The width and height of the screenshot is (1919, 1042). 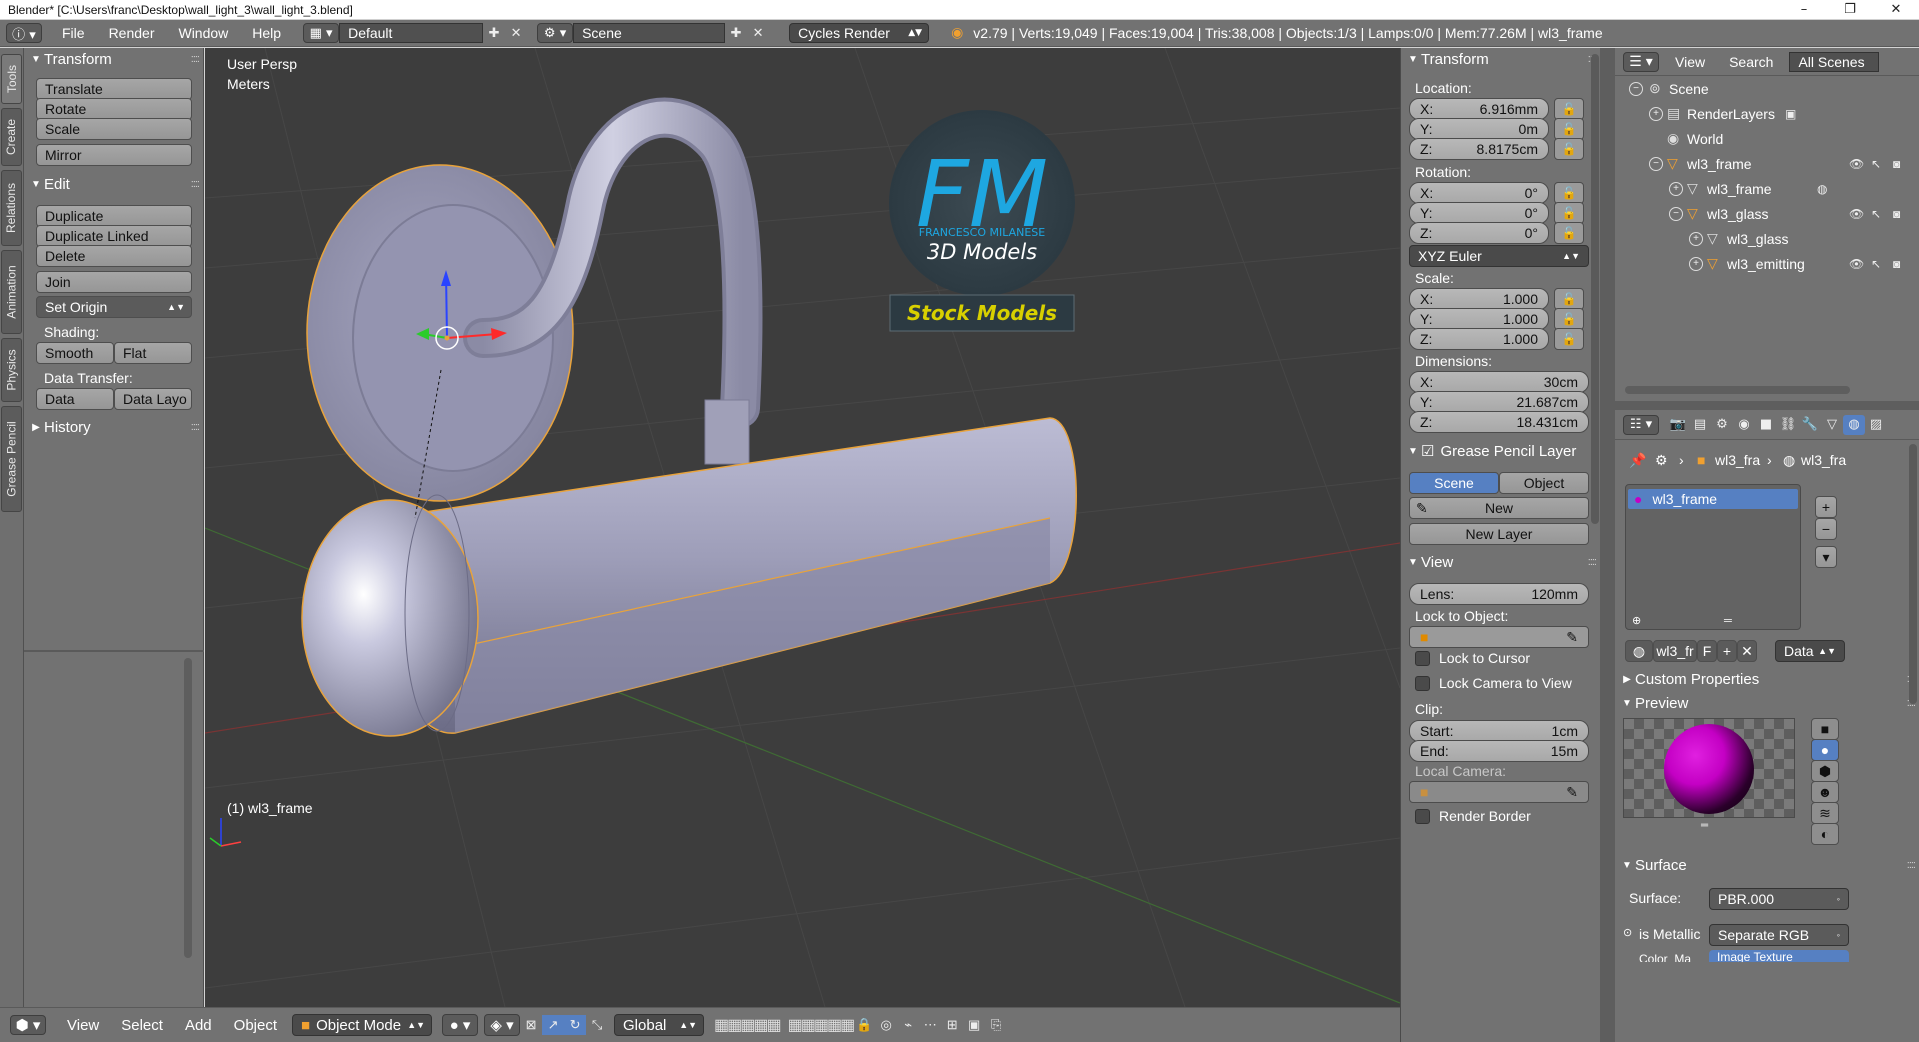 I want to click on outliner-horizontal-scrollbar, so click(x=1737, y=390).